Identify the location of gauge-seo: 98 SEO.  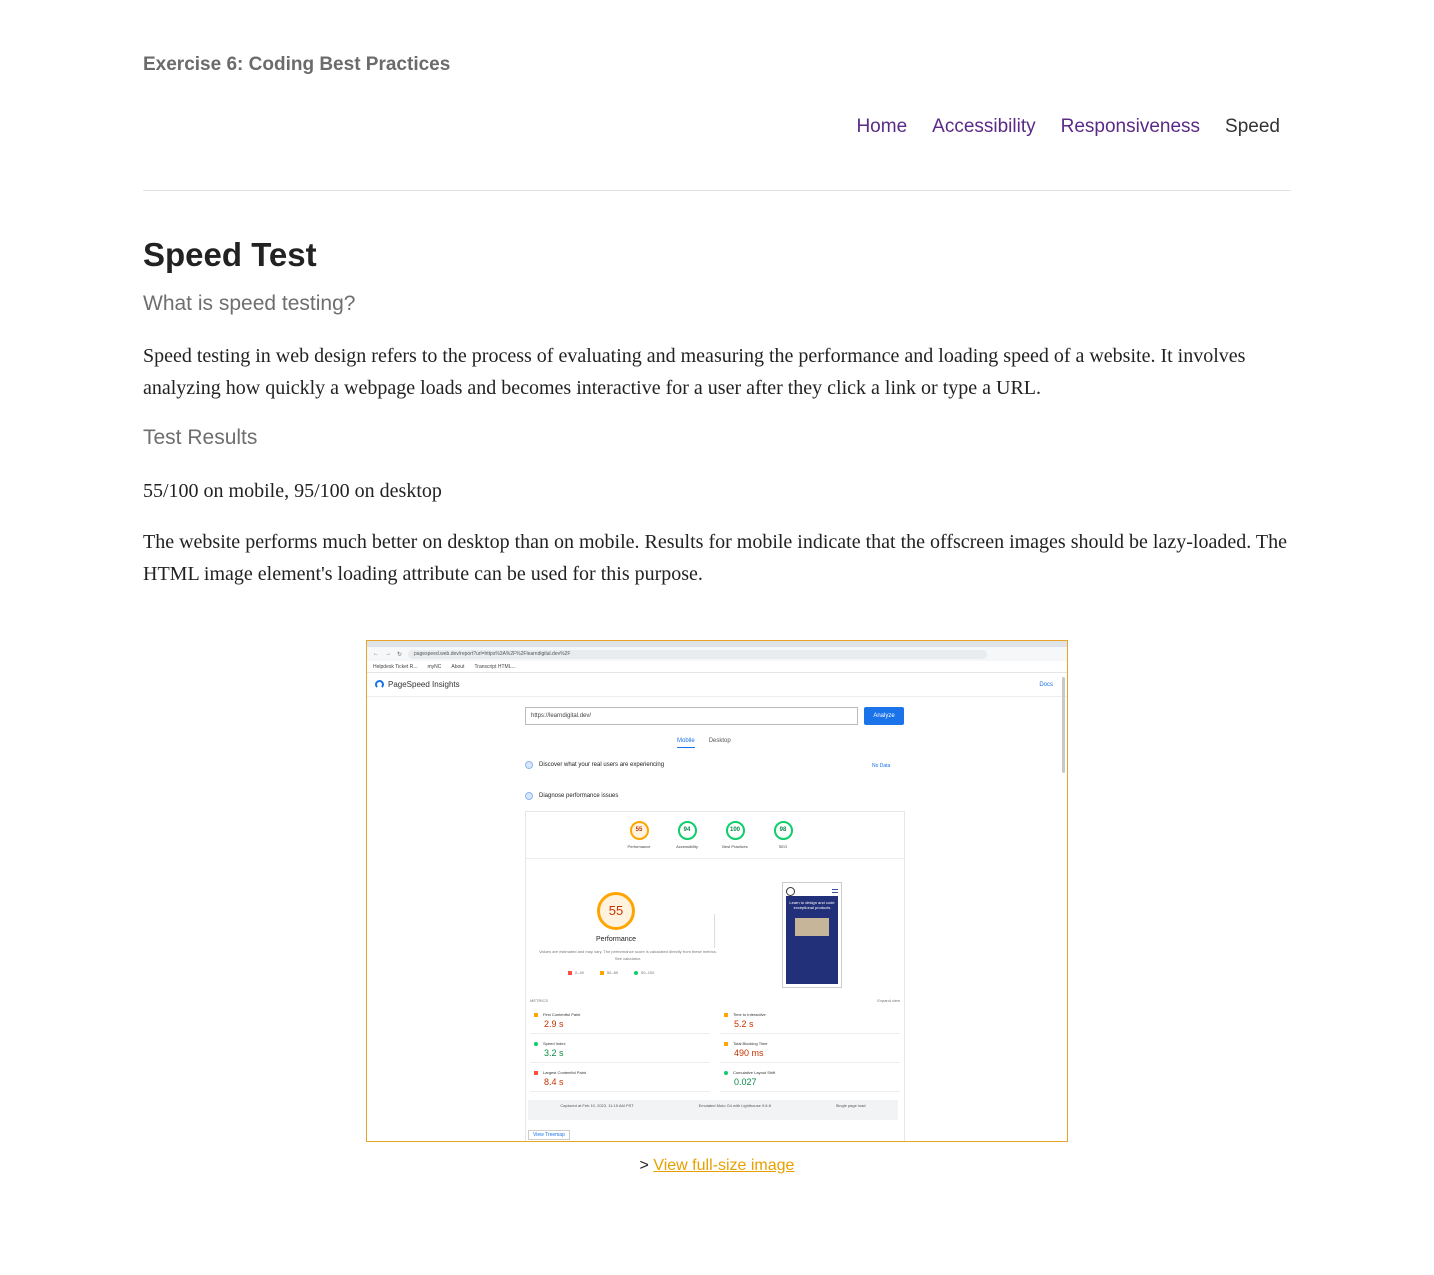
(783, 835).